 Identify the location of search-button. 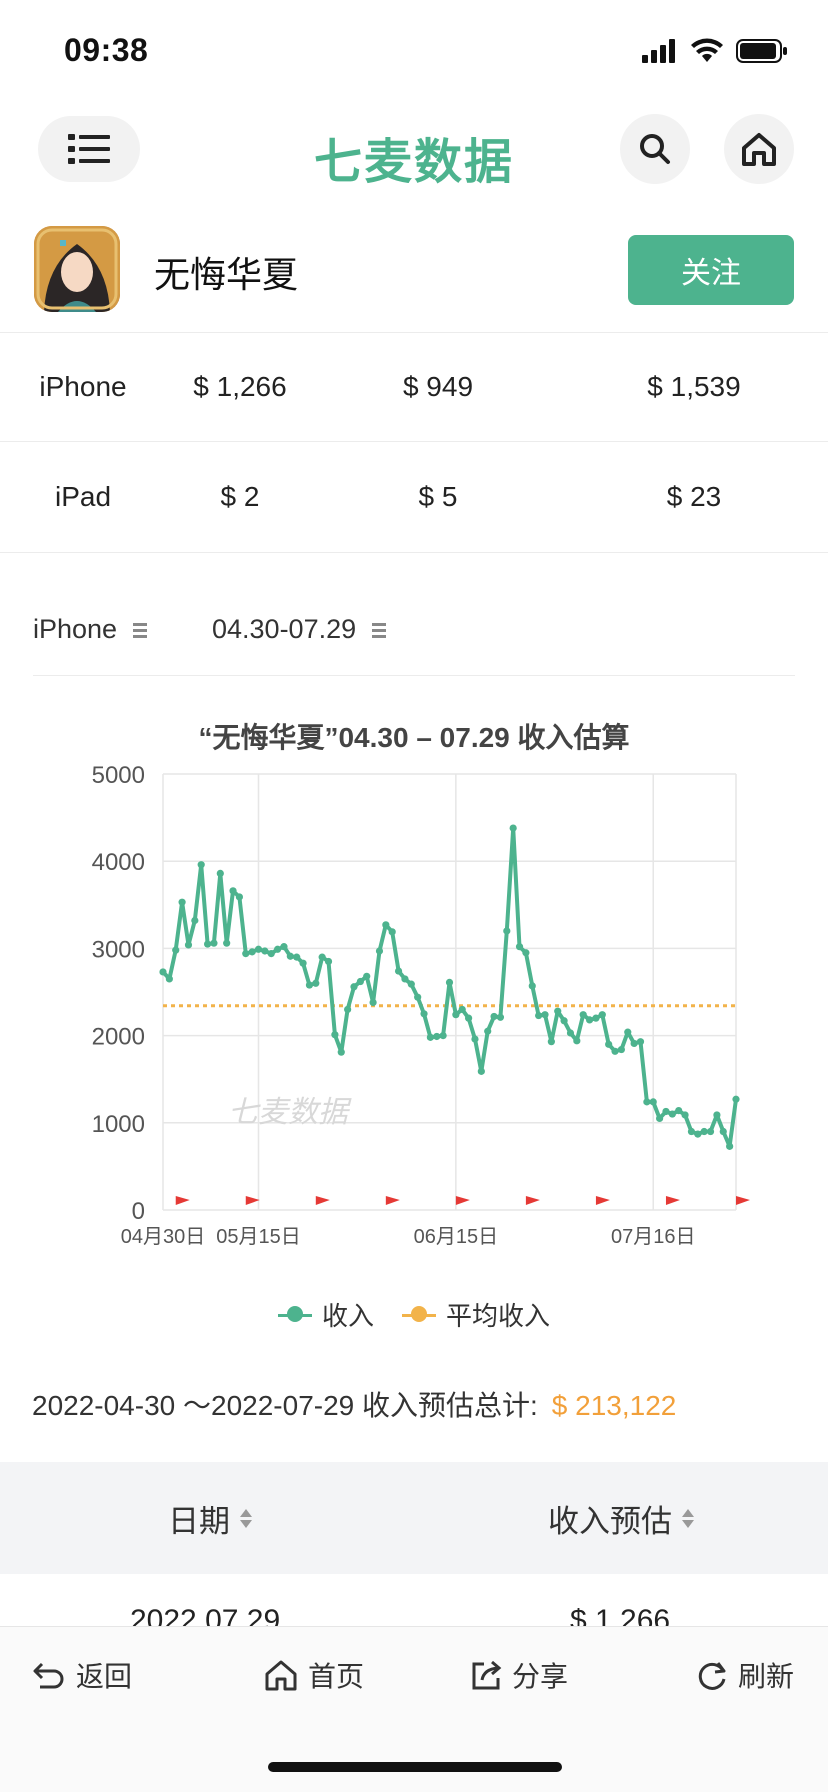
(655, 149).